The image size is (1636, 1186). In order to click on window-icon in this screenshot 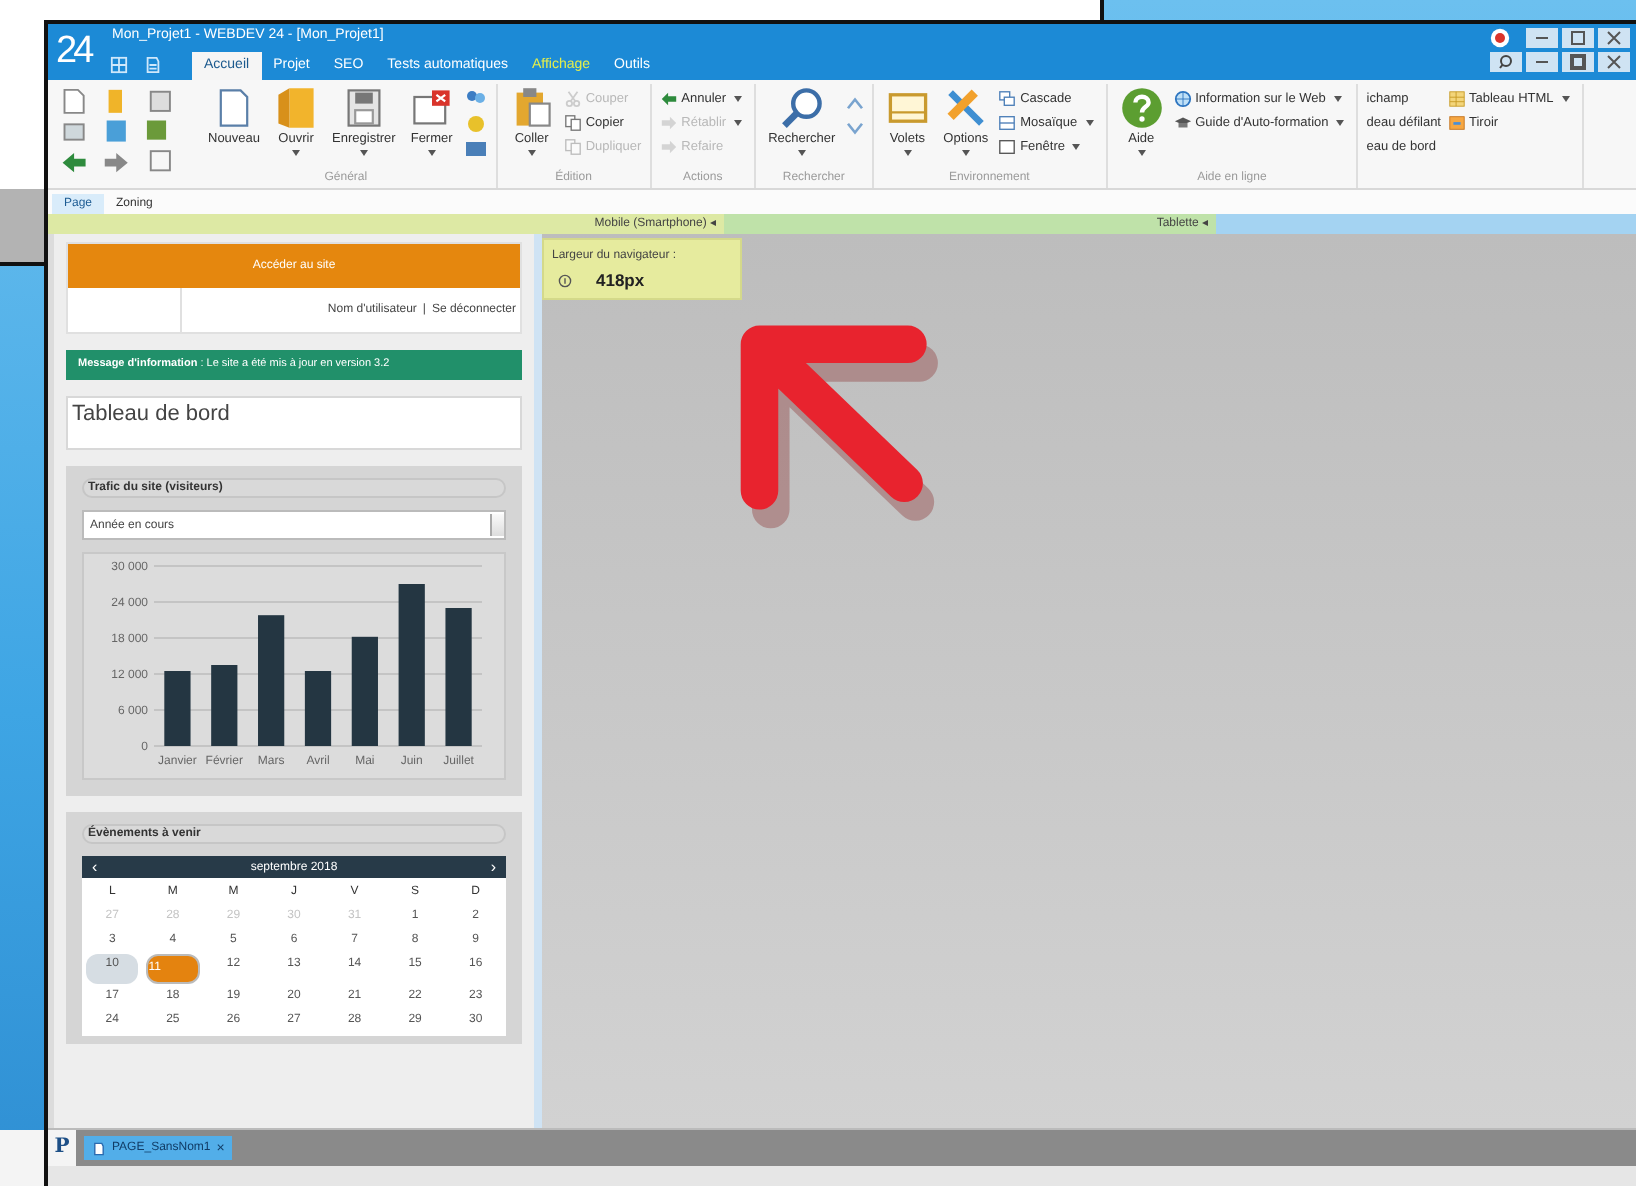, I will do `click(1007, 146)`.